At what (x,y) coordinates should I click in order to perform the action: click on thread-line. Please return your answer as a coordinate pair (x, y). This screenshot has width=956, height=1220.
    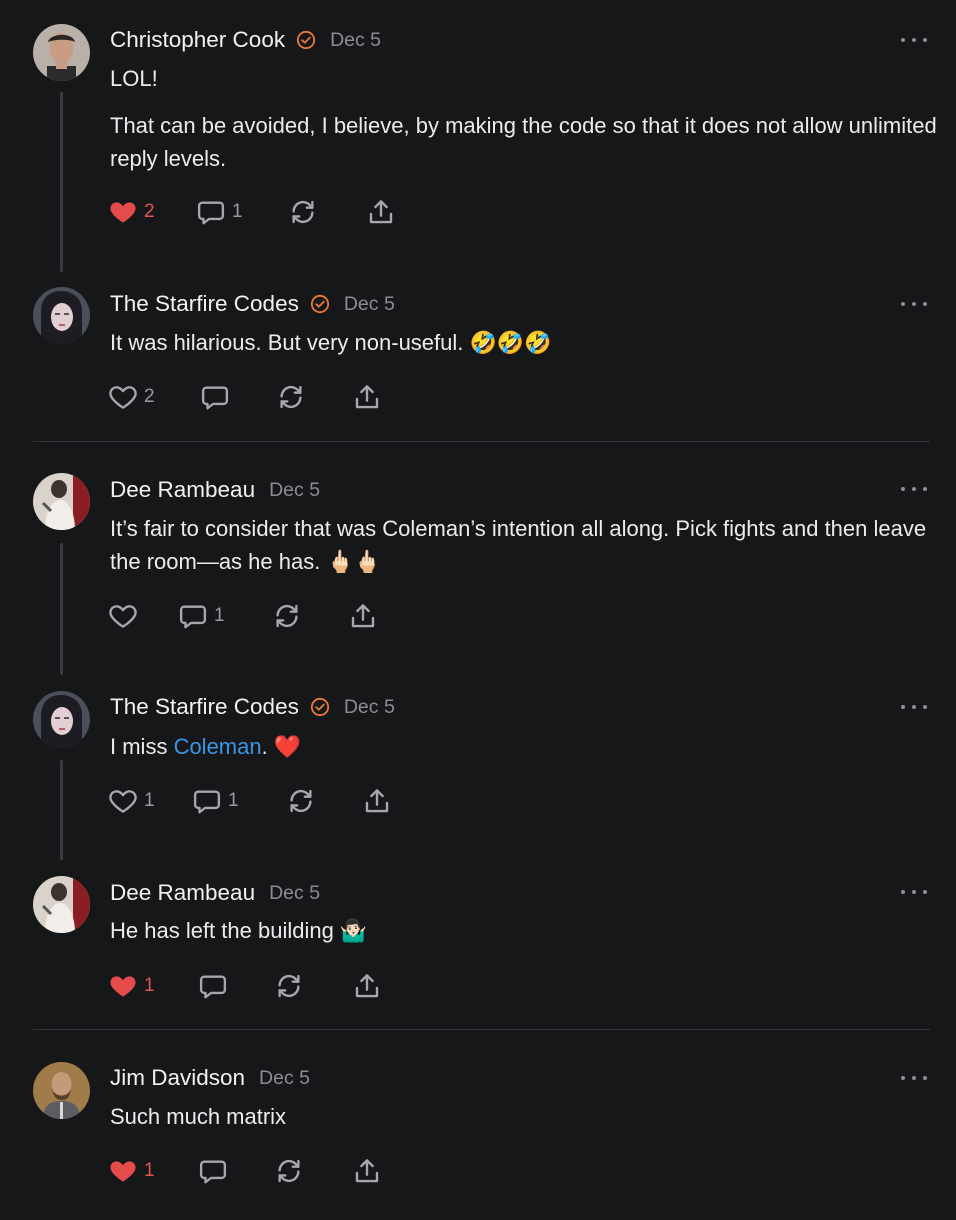
    Looking at the image, I should click on (61, 609).